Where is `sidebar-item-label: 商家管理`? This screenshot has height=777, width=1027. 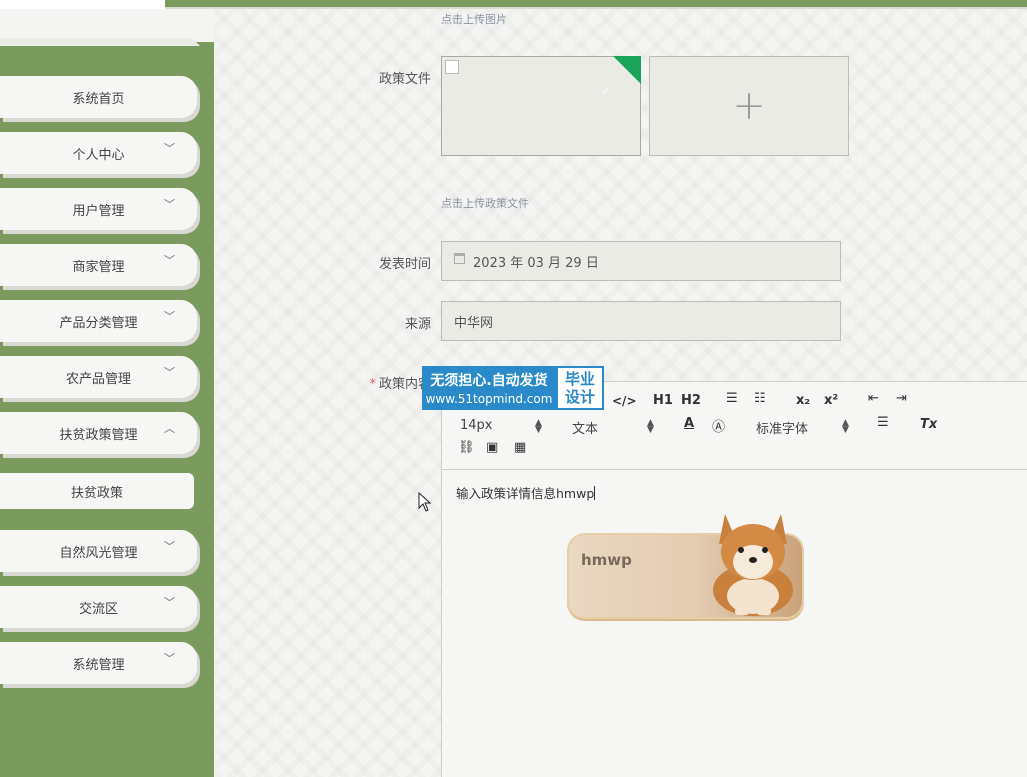
sidebar-item-label: 商家管理 is located at coordinates (98, 267).